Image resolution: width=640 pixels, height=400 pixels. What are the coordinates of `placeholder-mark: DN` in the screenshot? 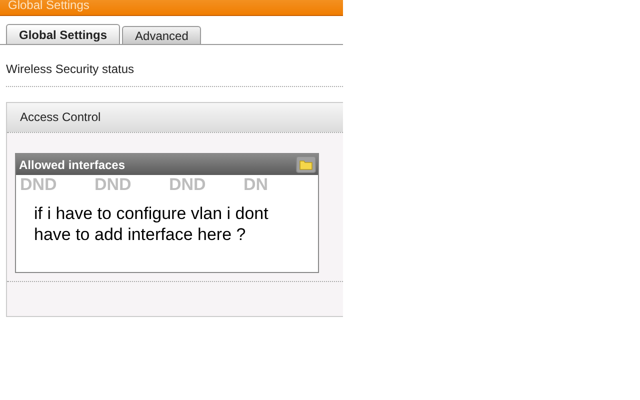 It's located at (257, 185).